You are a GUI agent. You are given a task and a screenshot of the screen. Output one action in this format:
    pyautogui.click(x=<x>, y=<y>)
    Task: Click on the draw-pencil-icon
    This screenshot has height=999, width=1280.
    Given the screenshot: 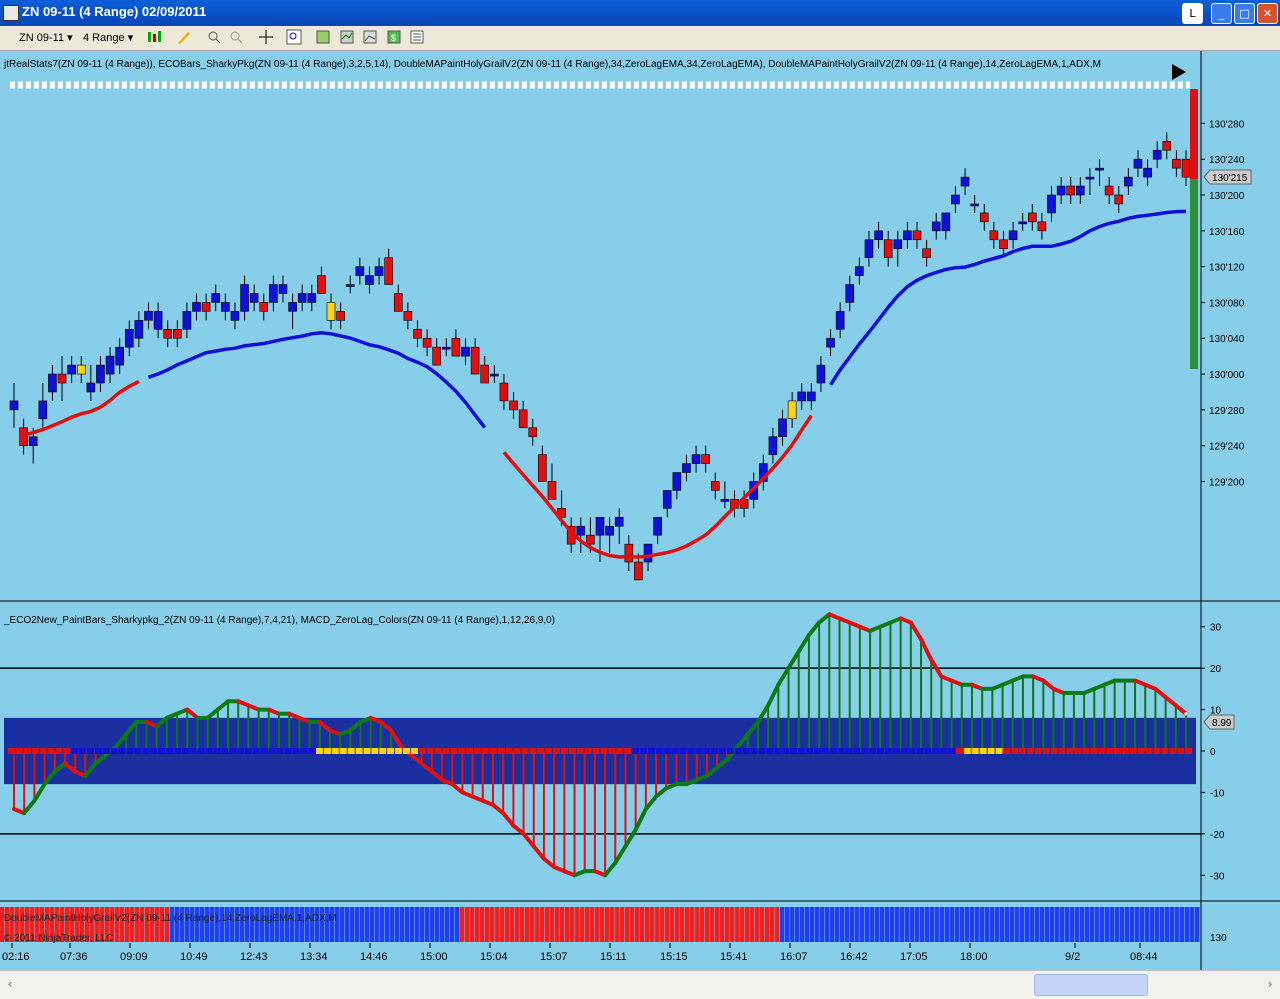 What is the action you would take?
    pyautogui.click(x=184, y=37)
    